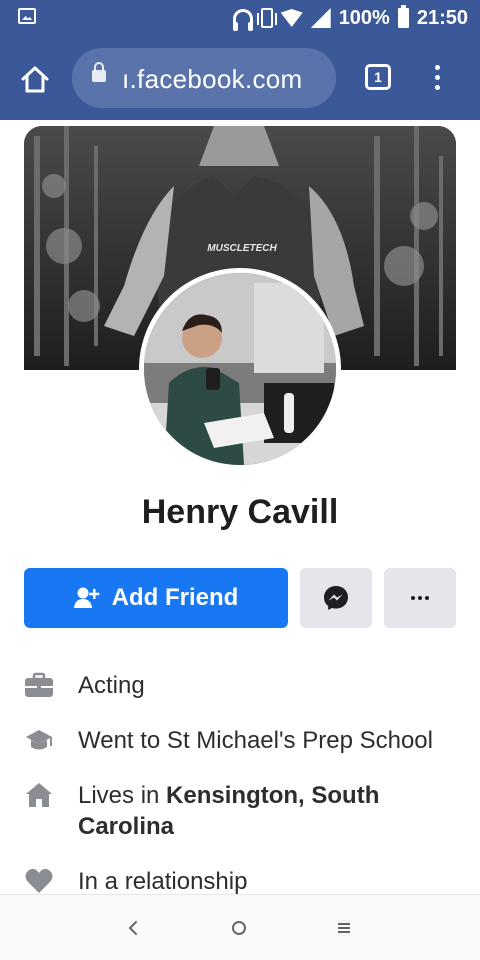  I want to click on heart-icon, so click(39, 880).